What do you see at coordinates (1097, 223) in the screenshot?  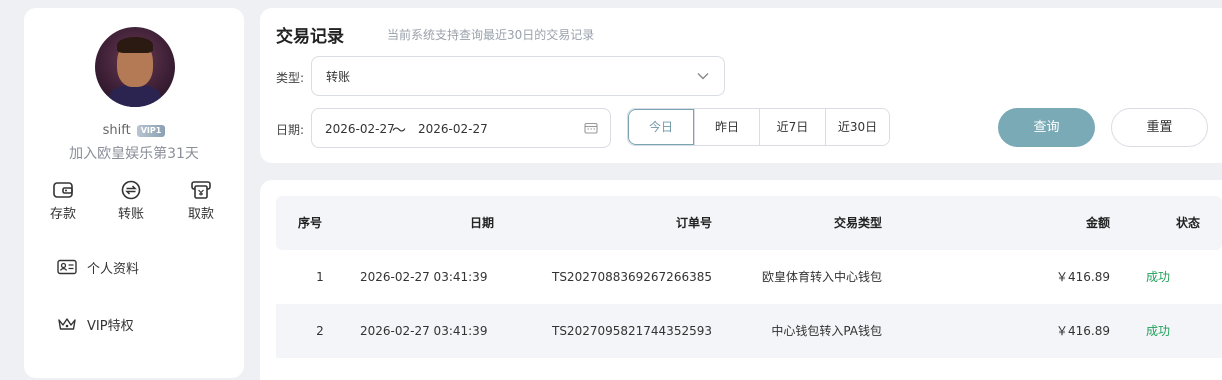 I see `col-amount: 金额` at bounding box center [1097, 223].